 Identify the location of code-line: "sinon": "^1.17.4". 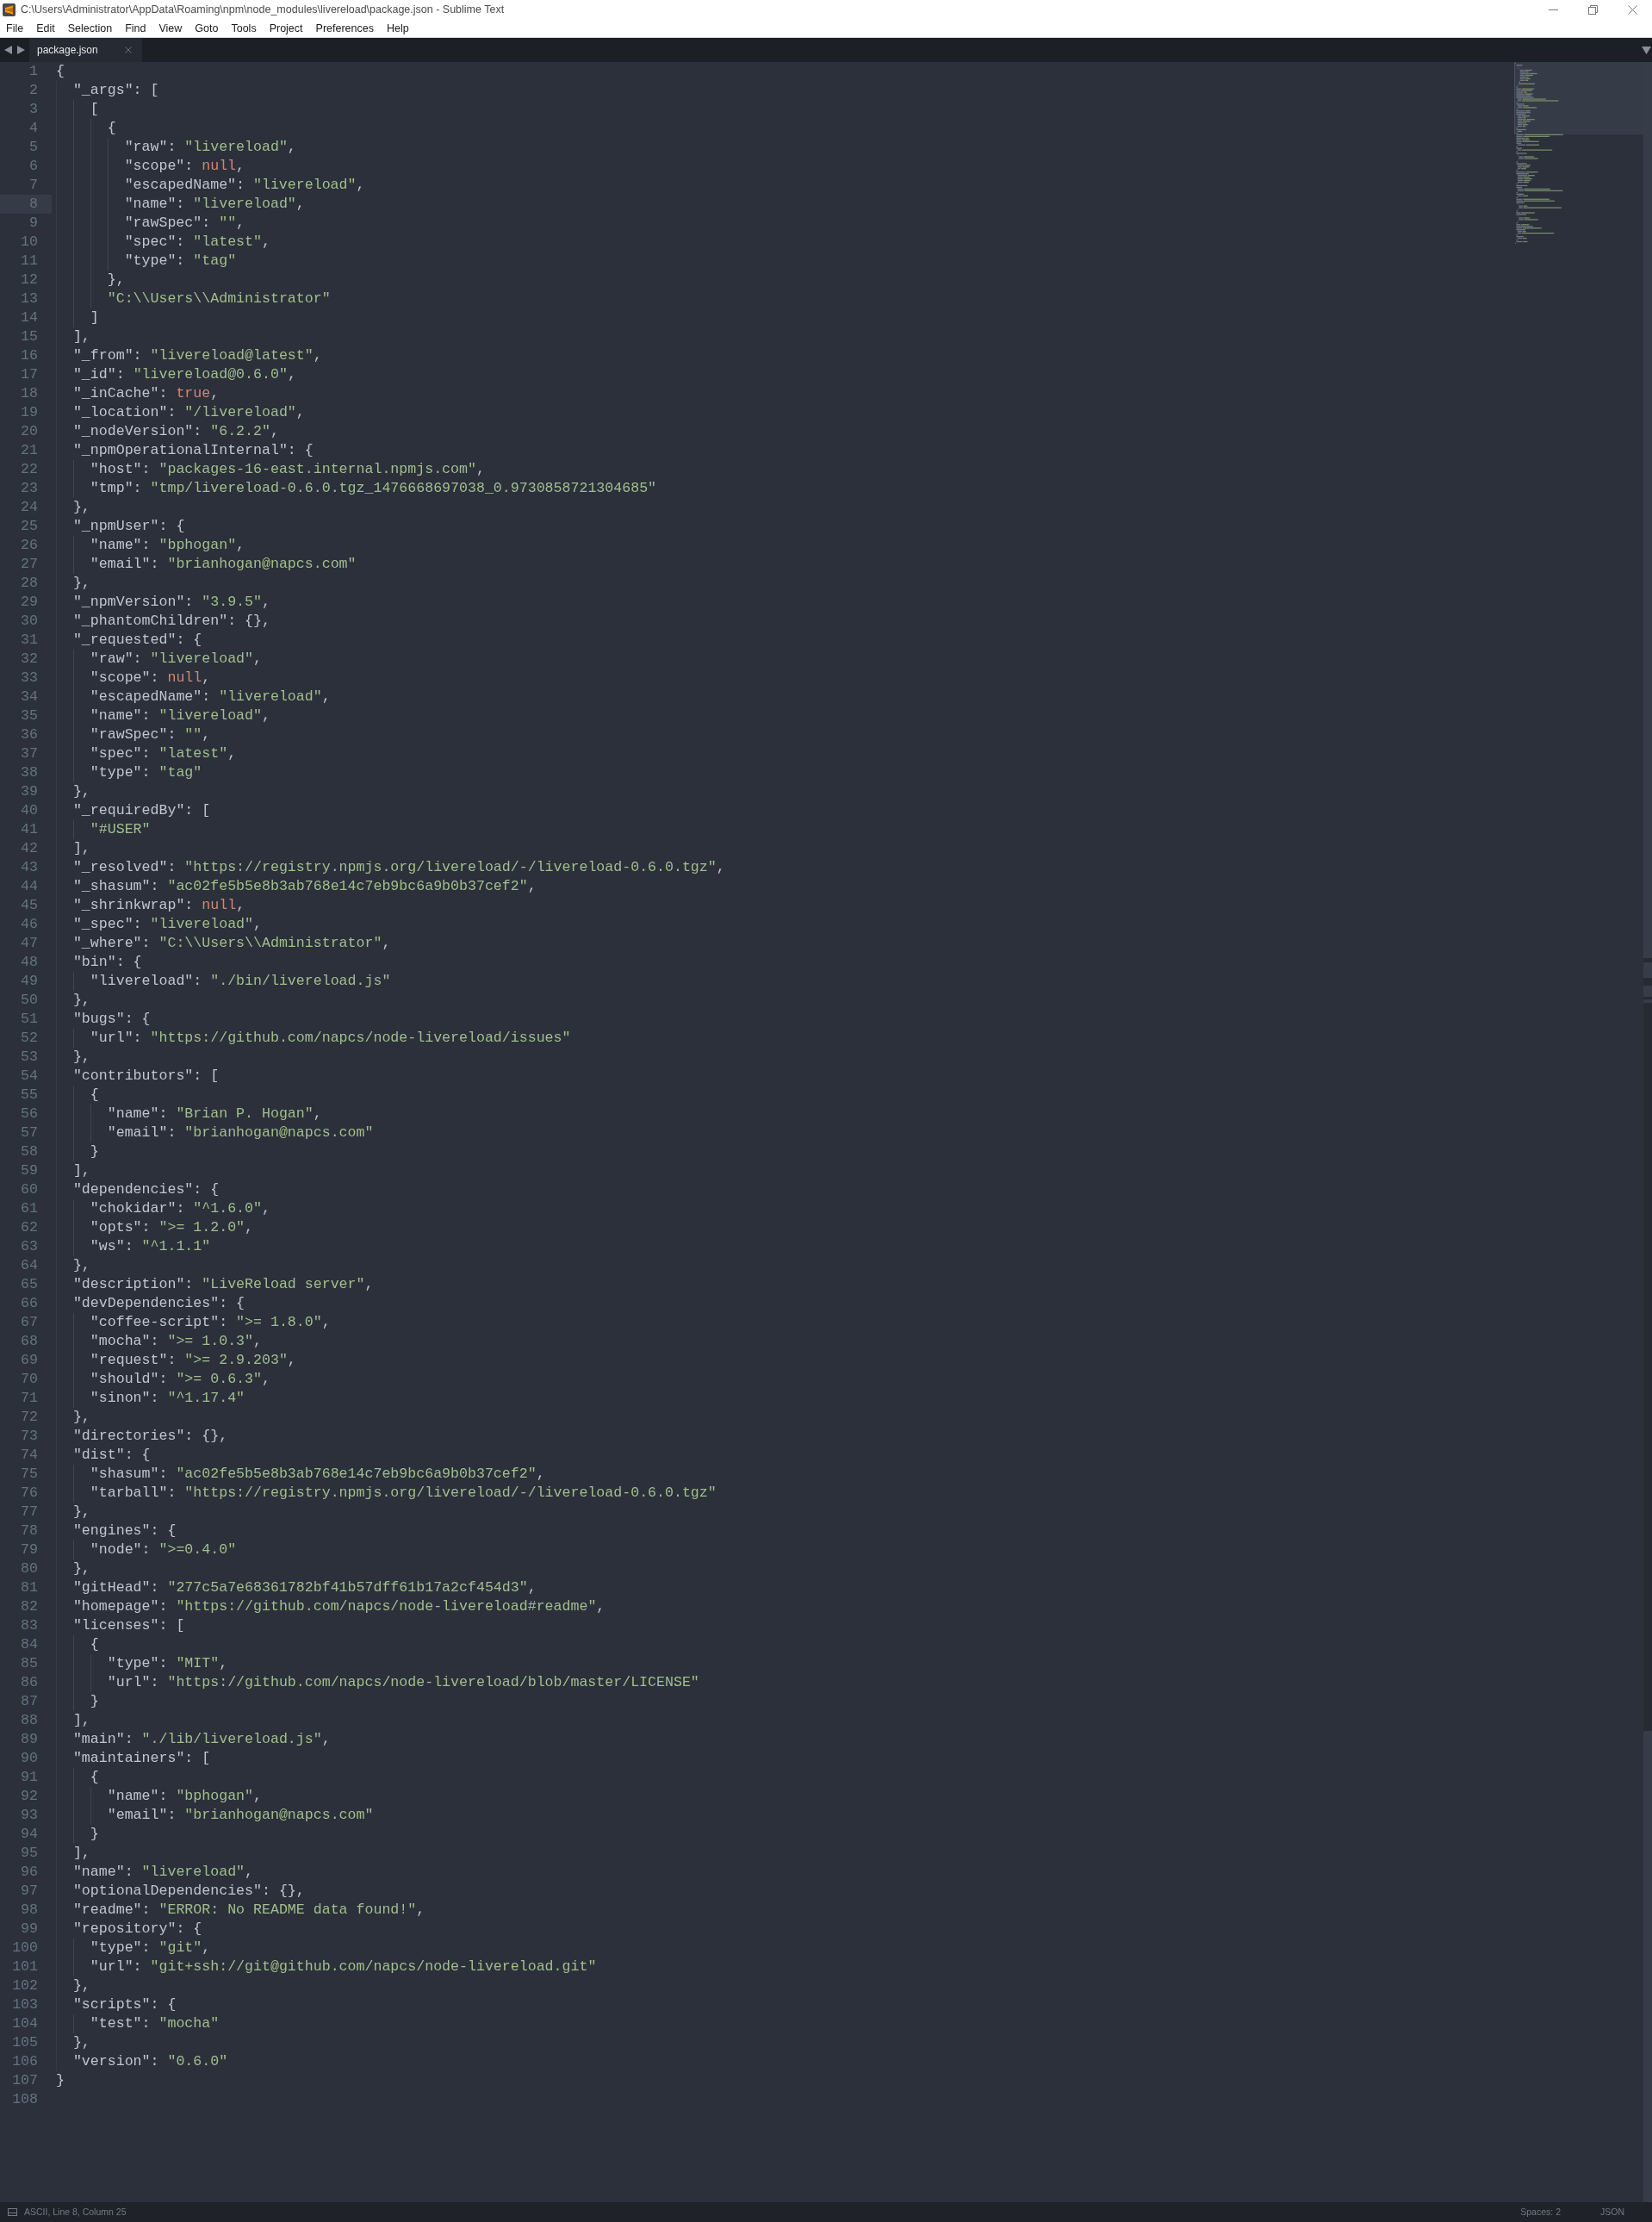
(167, 1398).